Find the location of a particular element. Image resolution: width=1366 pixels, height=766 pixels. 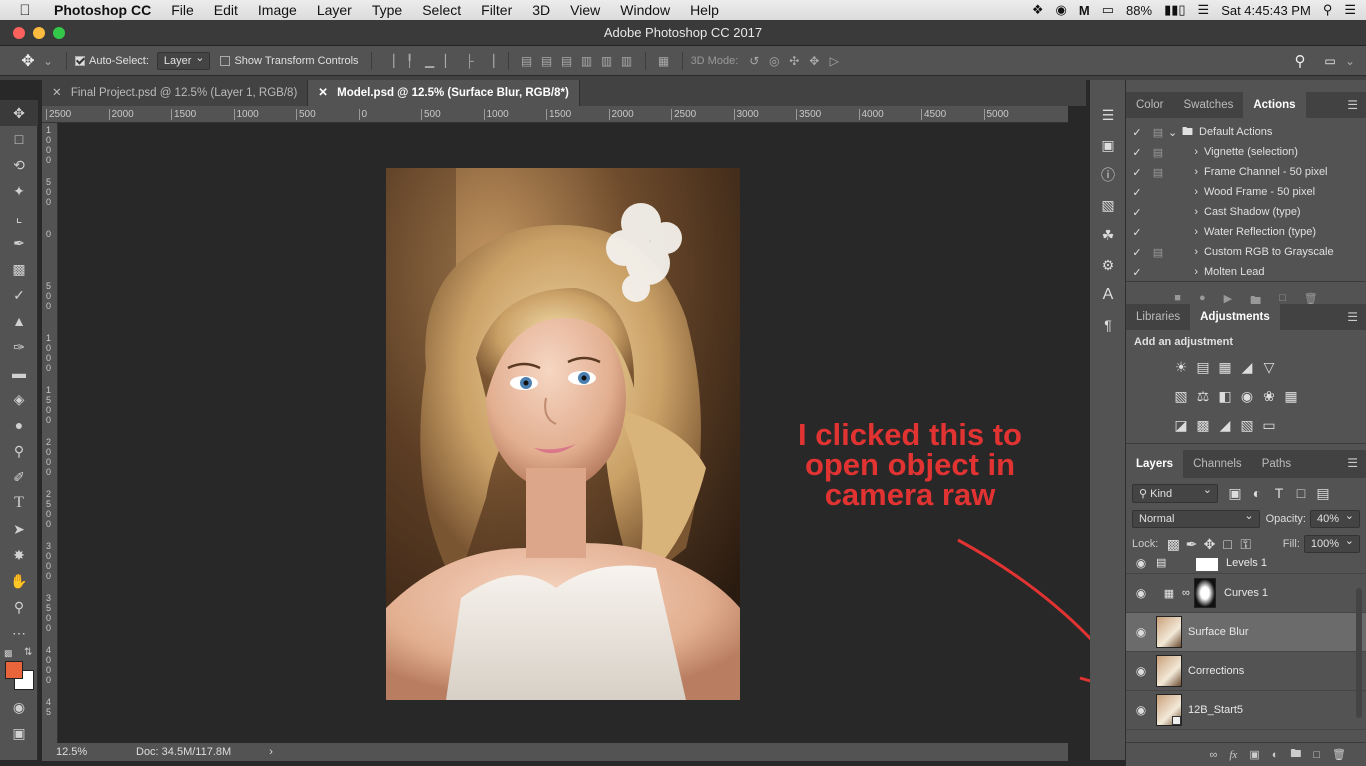

menu-window: Window is located at coordinates (645, 10).